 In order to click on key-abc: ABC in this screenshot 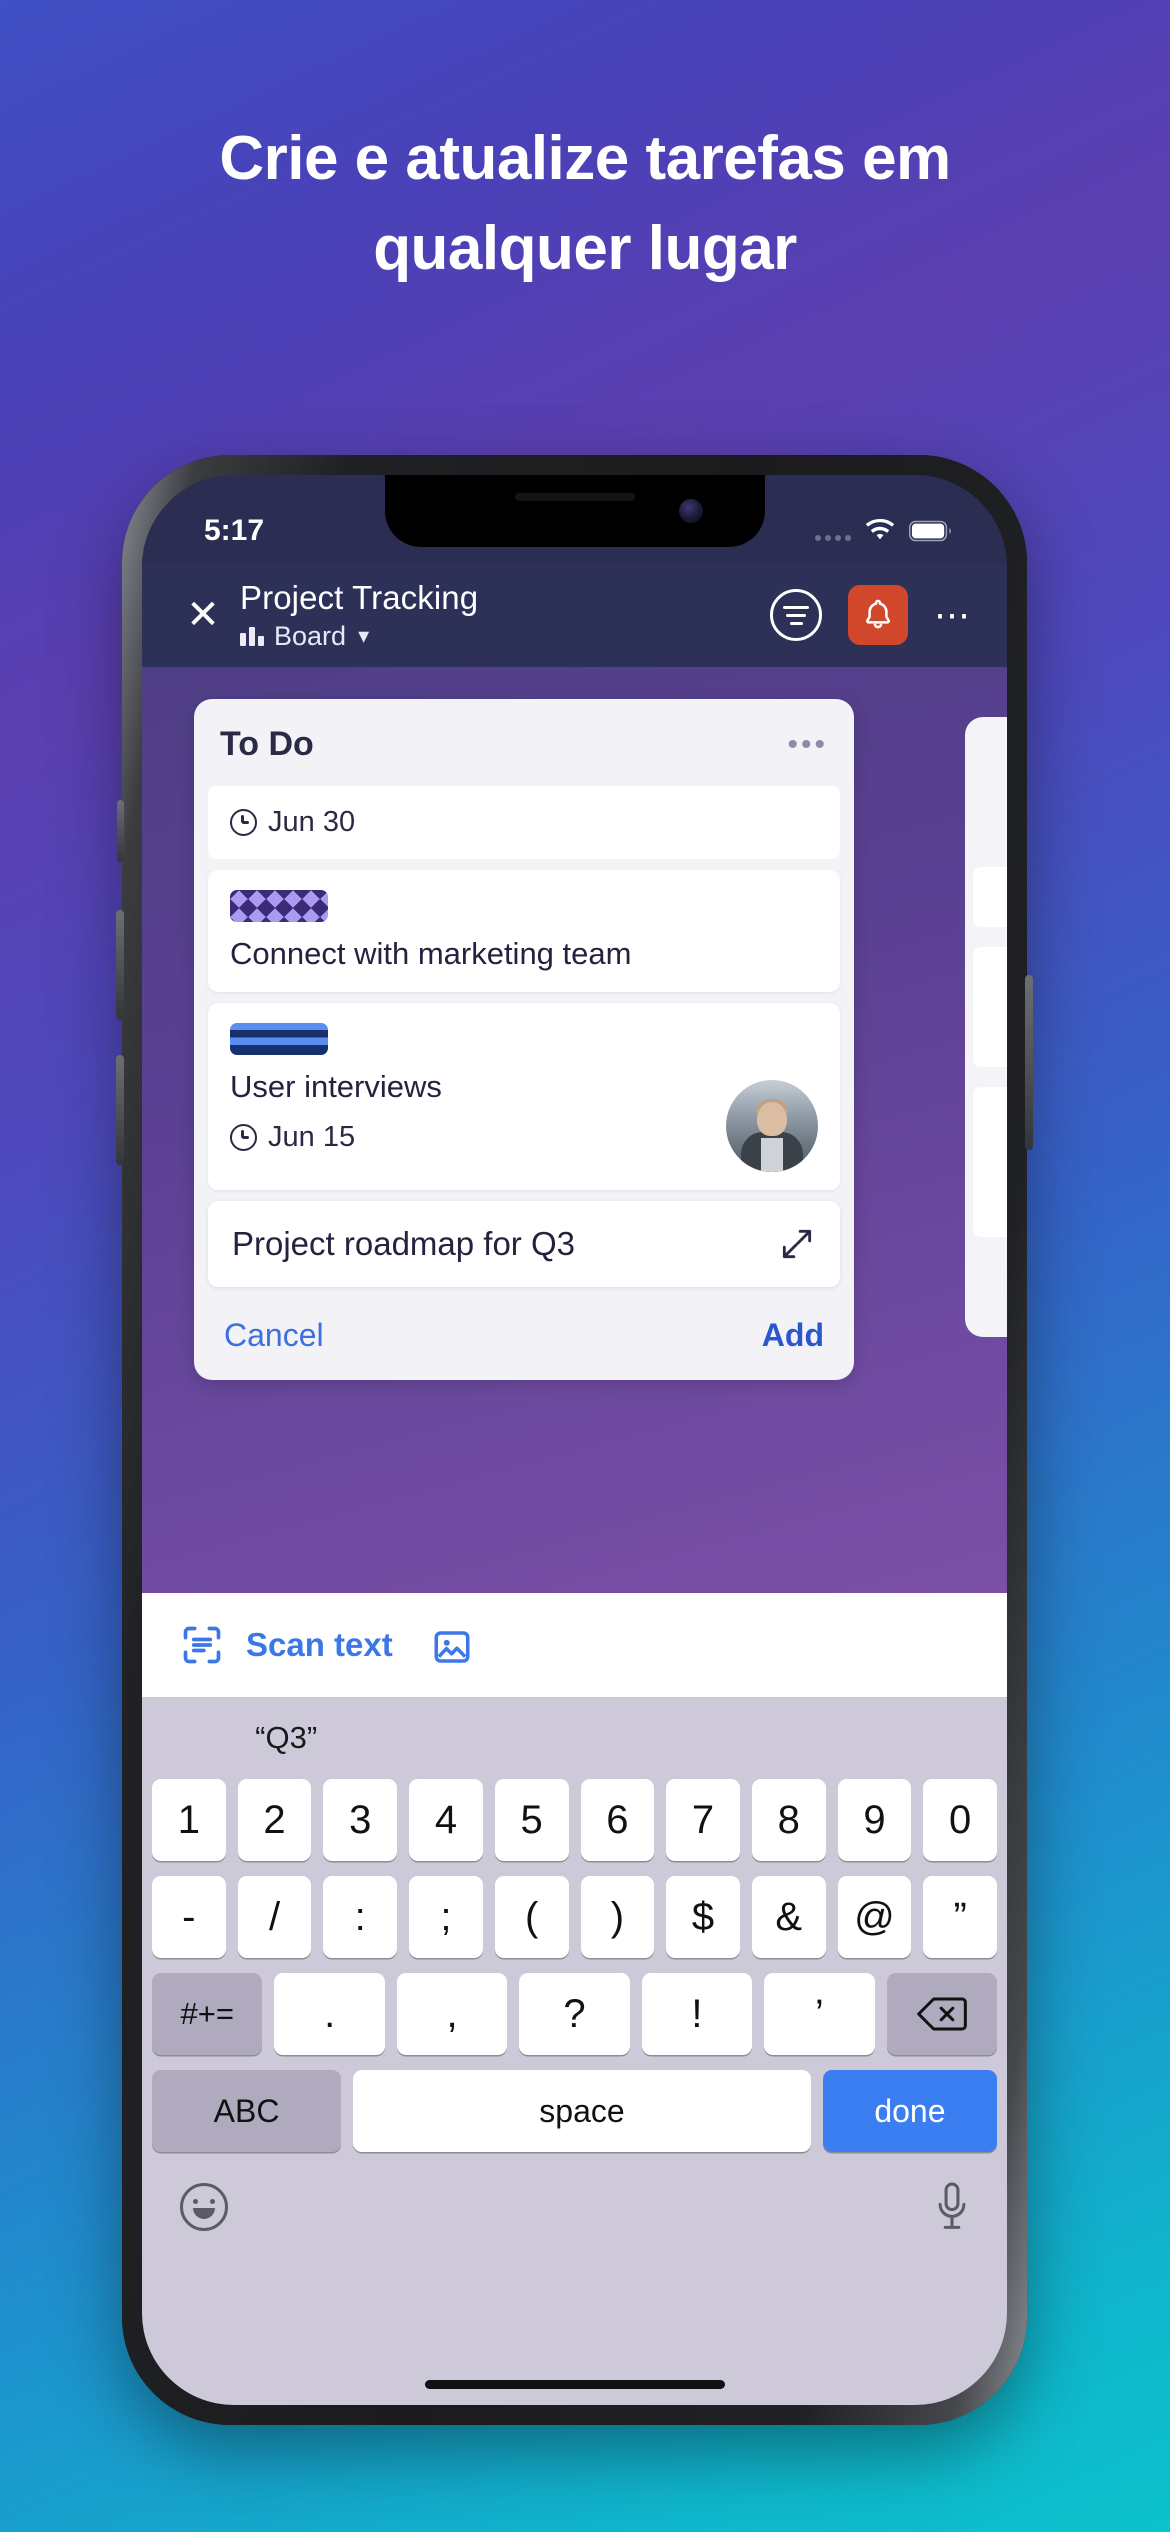, I will do `click(247, 2111)`.